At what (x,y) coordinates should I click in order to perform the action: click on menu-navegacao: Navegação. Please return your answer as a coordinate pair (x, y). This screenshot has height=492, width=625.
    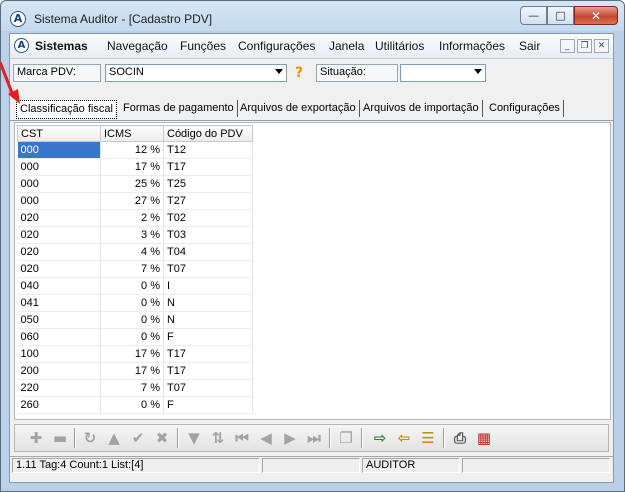
    Looking at the image, I should click on (137, 46).